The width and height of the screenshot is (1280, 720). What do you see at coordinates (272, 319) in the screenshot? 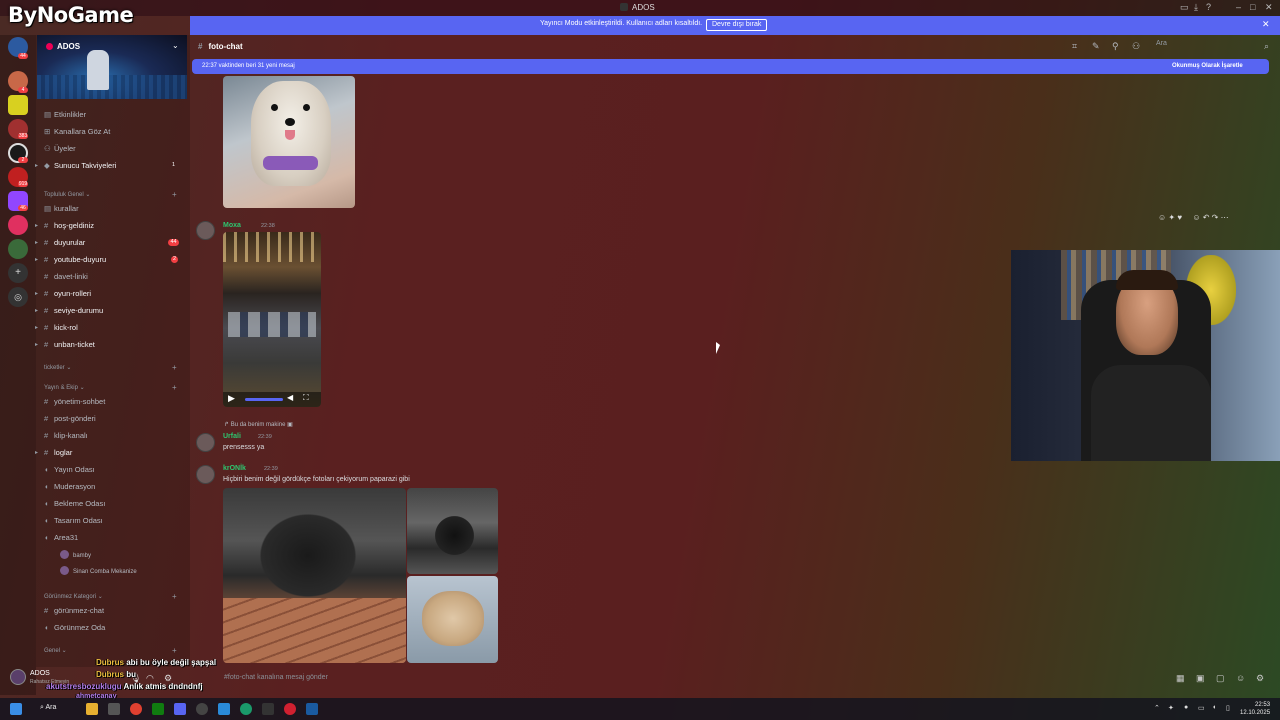
I see `video-attachment: ▶ ◀ ⛶` at bounding box center [272, 319].